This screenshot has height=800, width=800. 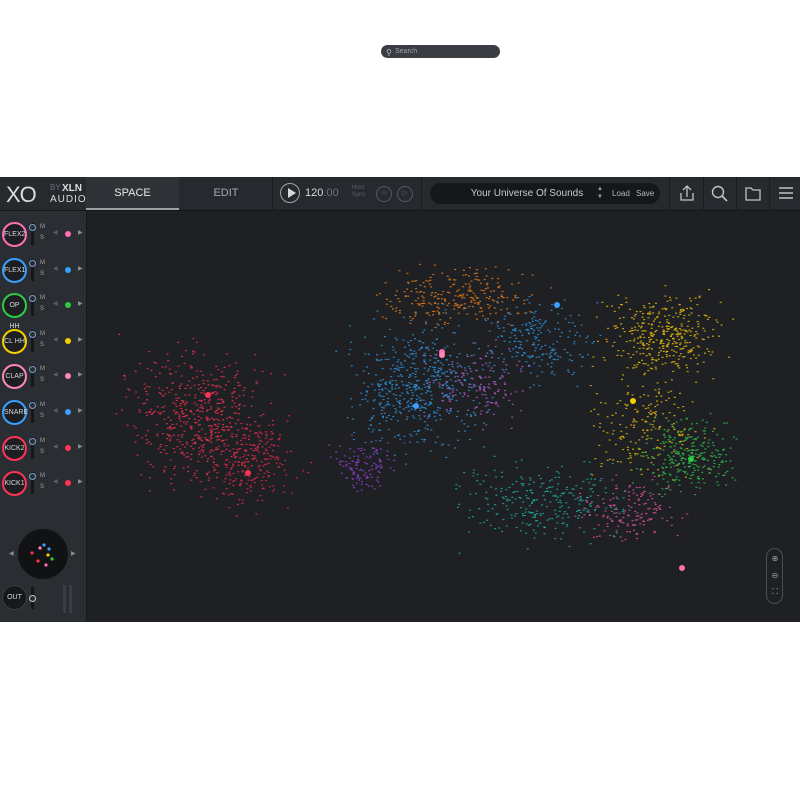 I want to click on prev-sample-icon: ◀, so click(x=55, y=232).